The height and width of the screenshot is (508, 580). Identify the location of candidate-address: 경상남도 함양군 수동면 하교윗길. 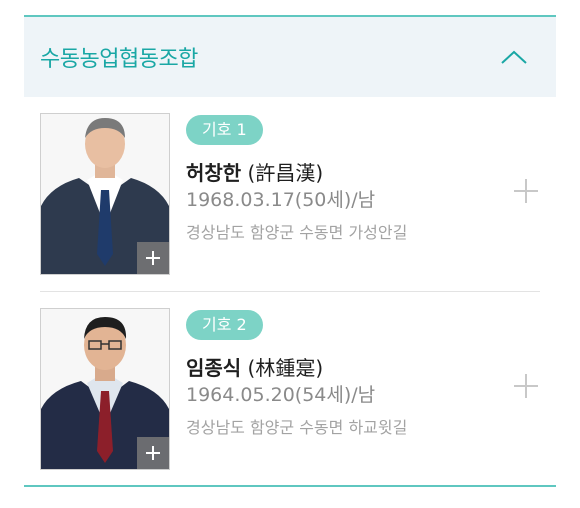
(297, 427).